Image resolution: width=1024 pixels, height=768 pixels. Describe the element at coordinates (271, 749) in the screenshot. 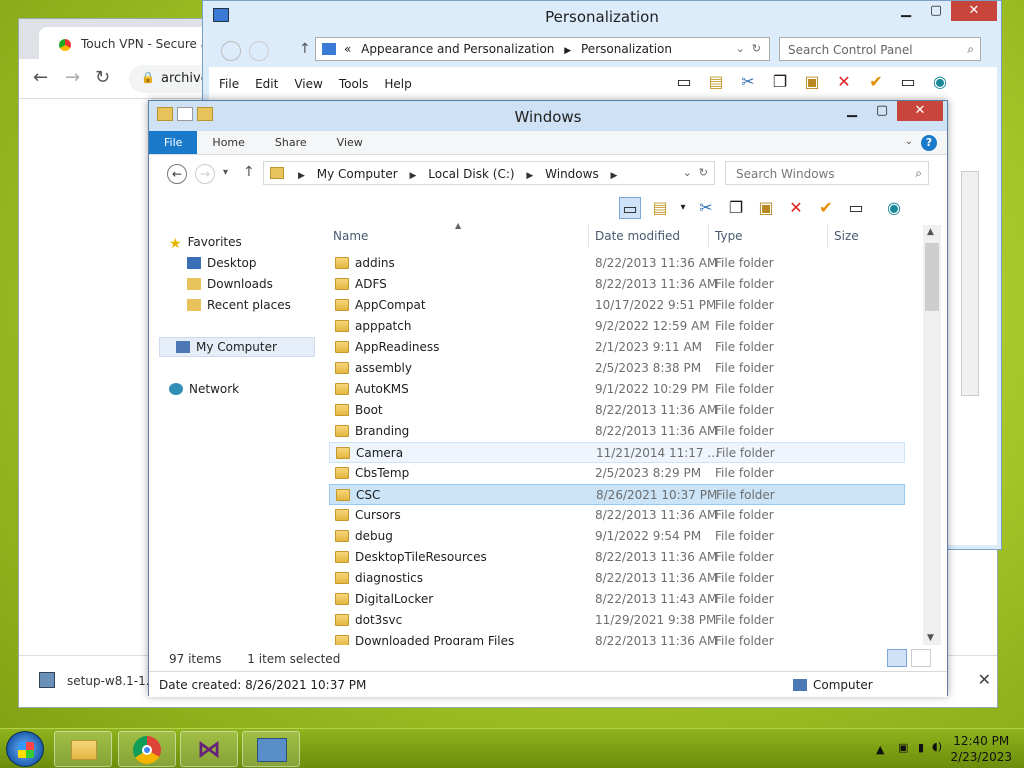

I see `taskbar-control-panel` at that location.